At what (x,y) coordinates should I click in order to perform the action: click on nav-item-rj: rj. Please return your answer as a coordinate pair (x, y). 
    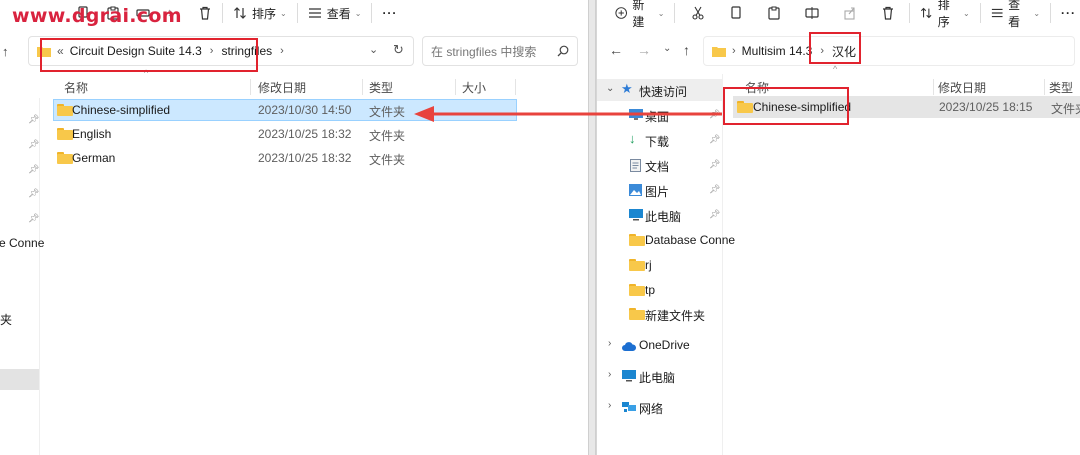
    Looking at the image, I should click on (659, 265).